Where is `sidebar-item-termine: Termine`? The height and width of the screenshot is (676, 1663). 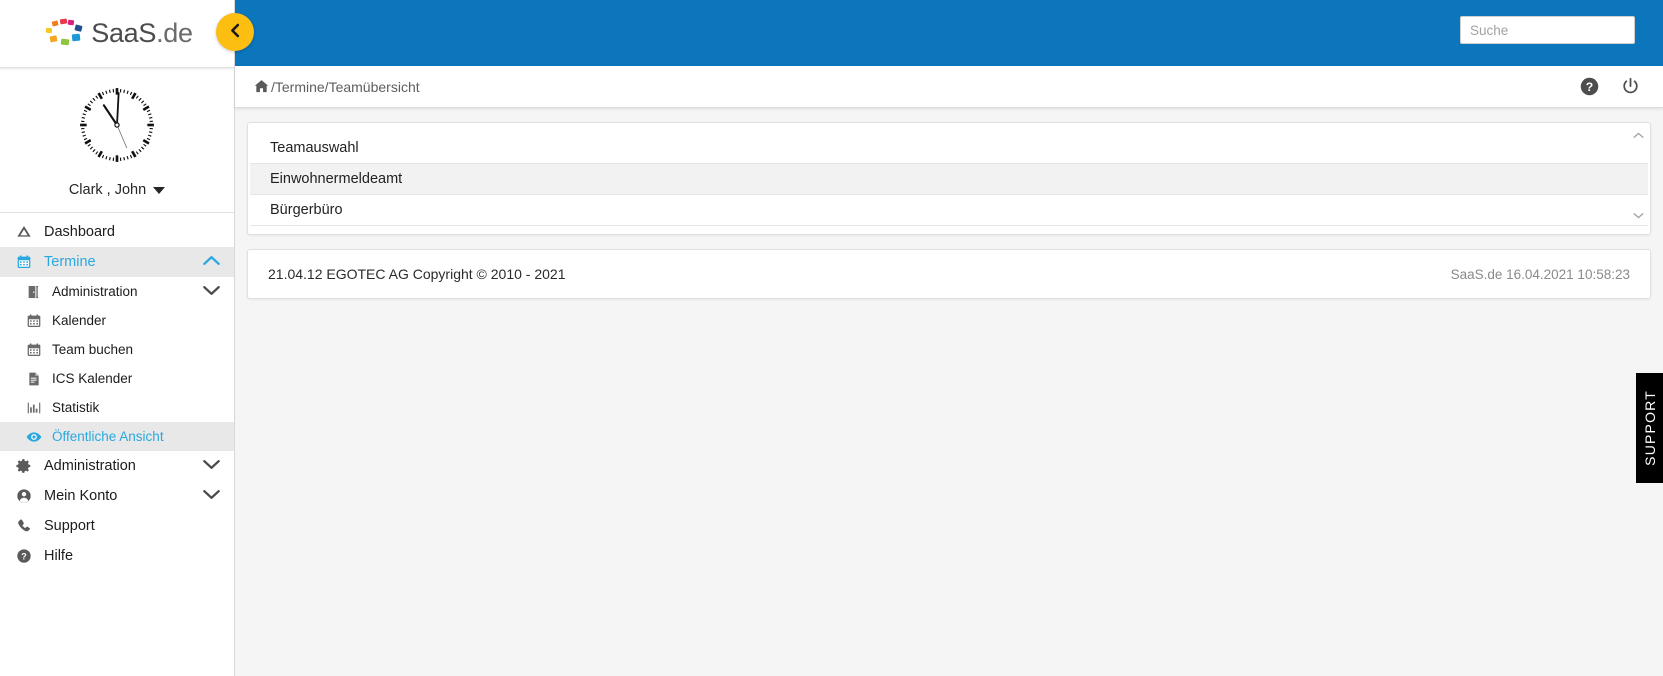 sidebar-item-termine: Termine is located at coordinates (117, 262).